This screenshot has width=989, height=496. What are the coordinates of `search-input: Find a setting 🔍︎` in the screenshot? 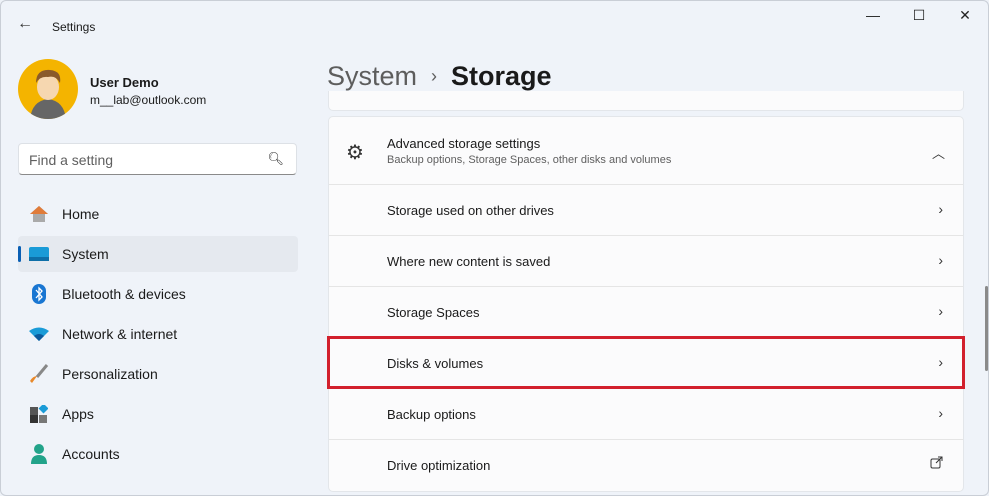 It's located at (157, 159).